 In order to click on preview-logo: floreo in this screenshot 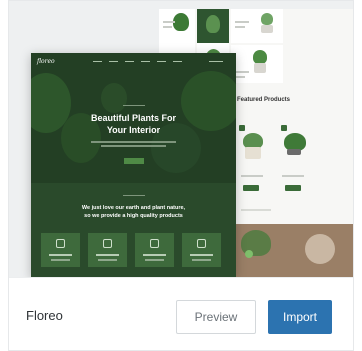, I will do `click(46, 61)`.